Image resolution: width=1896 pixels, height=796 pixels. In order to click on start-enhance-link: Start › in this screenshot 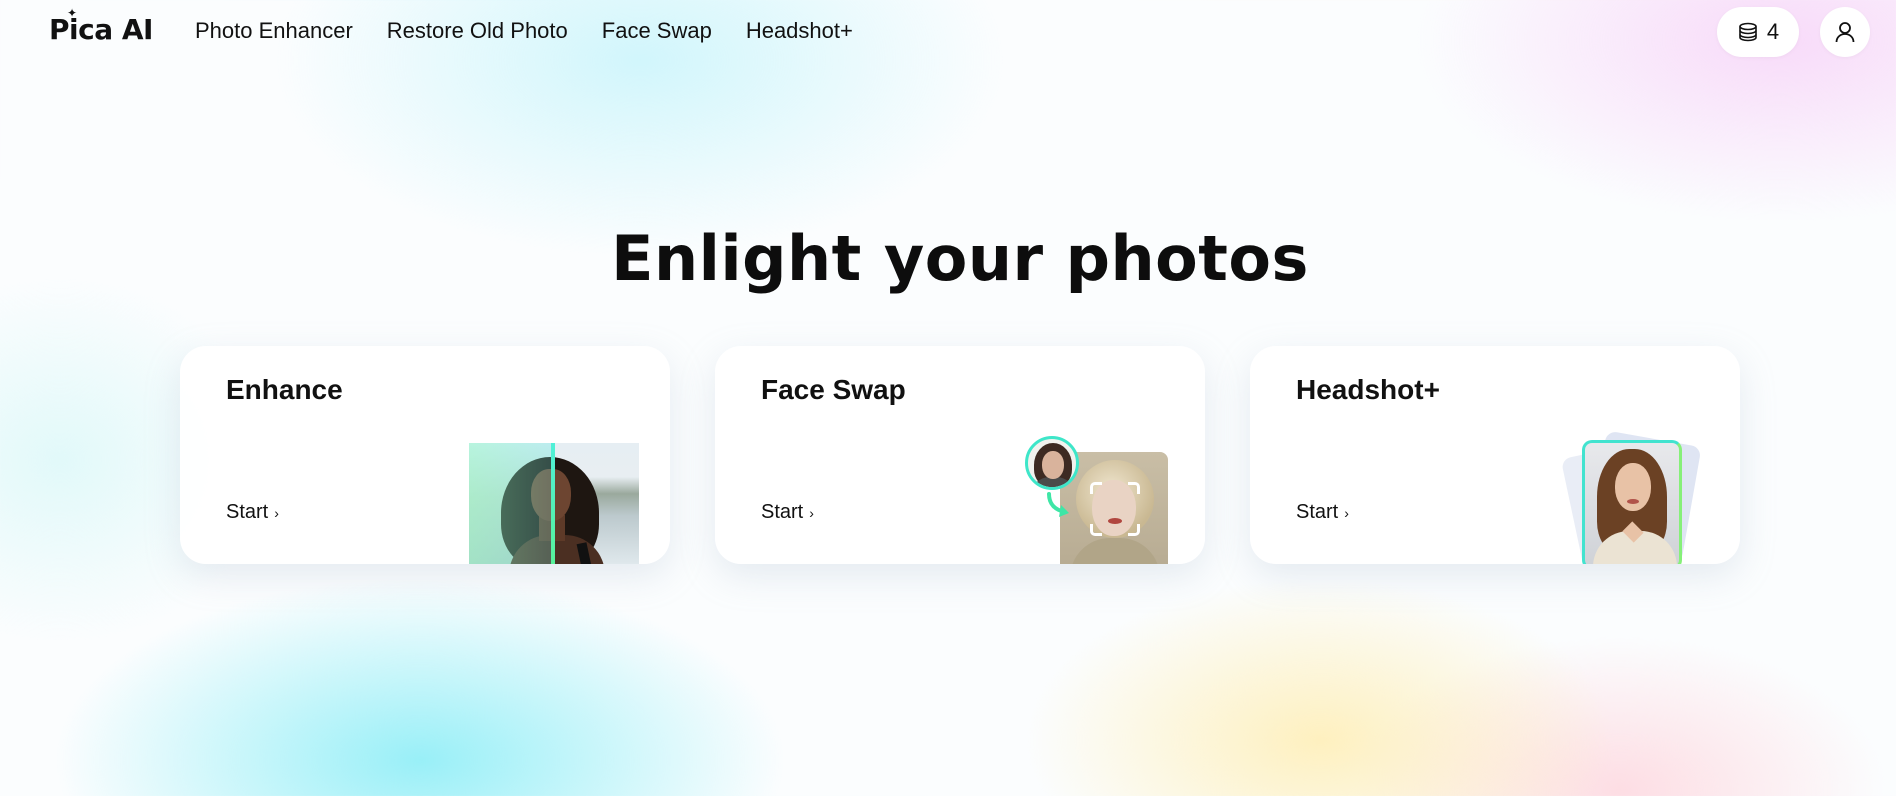, I will do `click(252, 512)`.